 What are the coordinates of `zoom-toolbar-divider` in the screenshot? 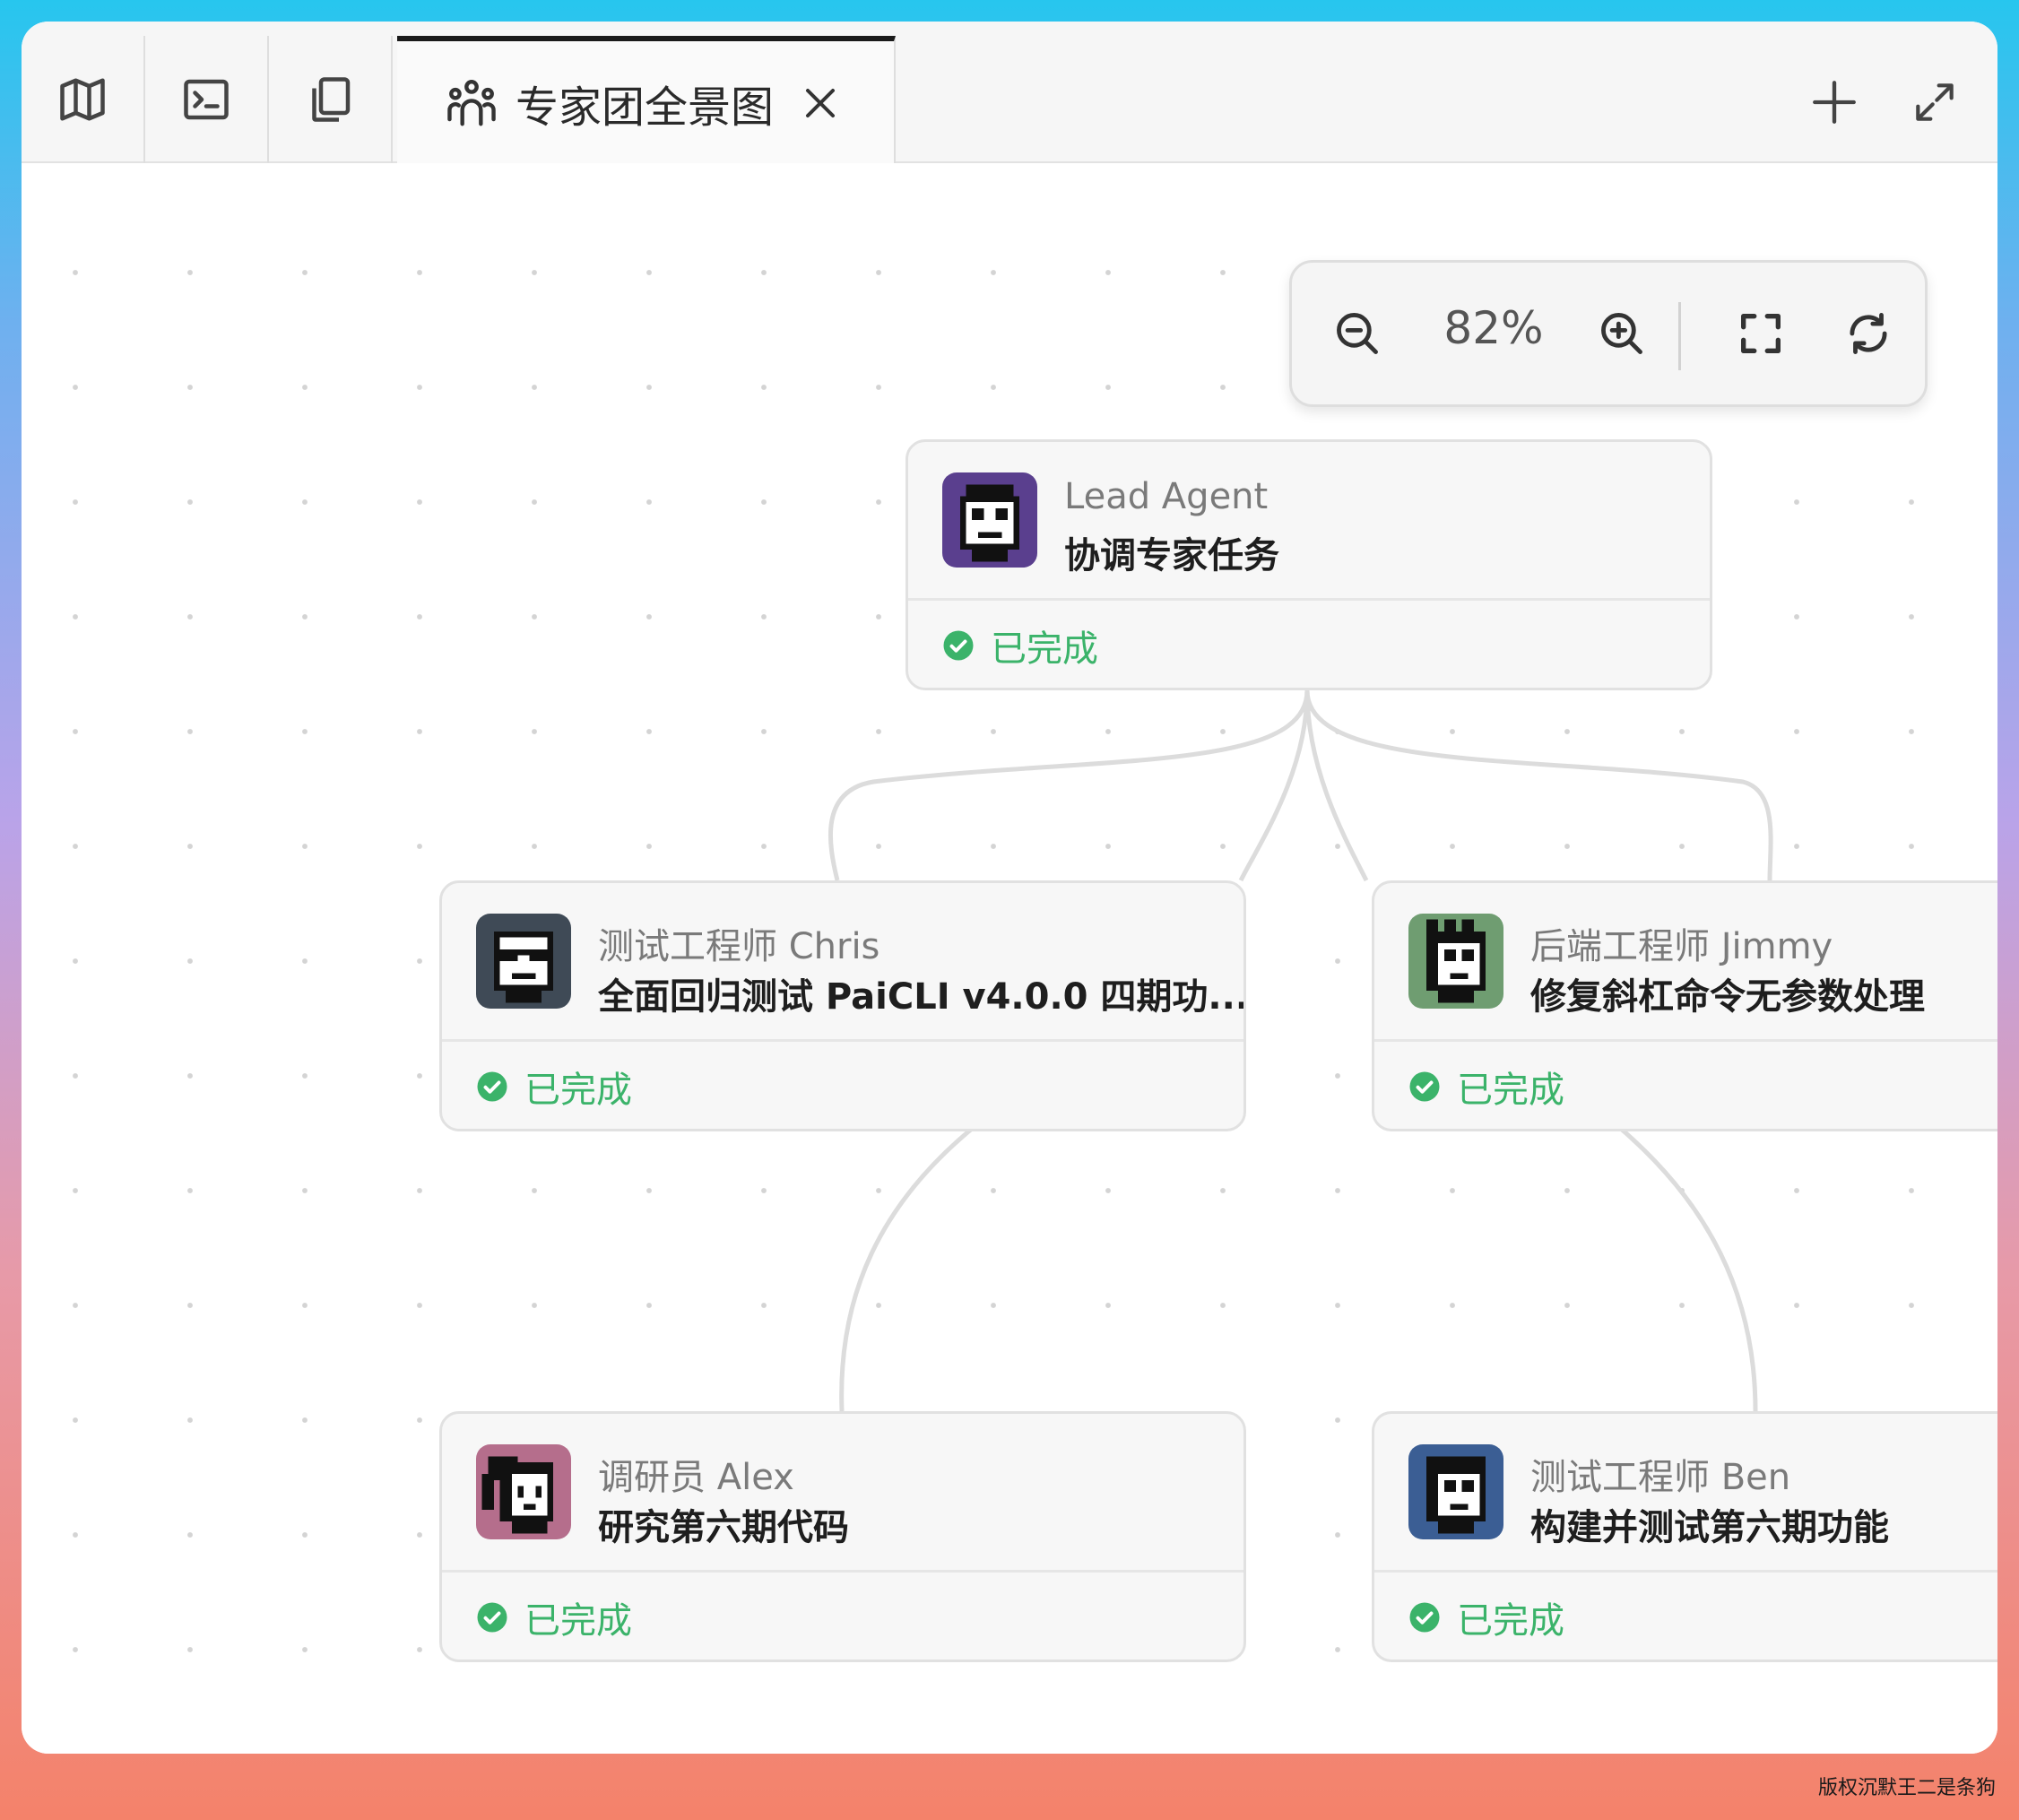 It's located at (1679, 336).